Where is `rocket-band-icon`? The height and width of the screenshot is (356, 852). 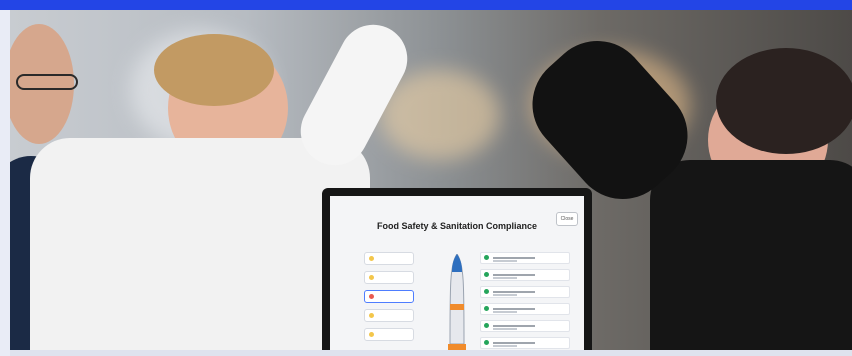
rocket-band-icon is located at coordinates (457, 307).